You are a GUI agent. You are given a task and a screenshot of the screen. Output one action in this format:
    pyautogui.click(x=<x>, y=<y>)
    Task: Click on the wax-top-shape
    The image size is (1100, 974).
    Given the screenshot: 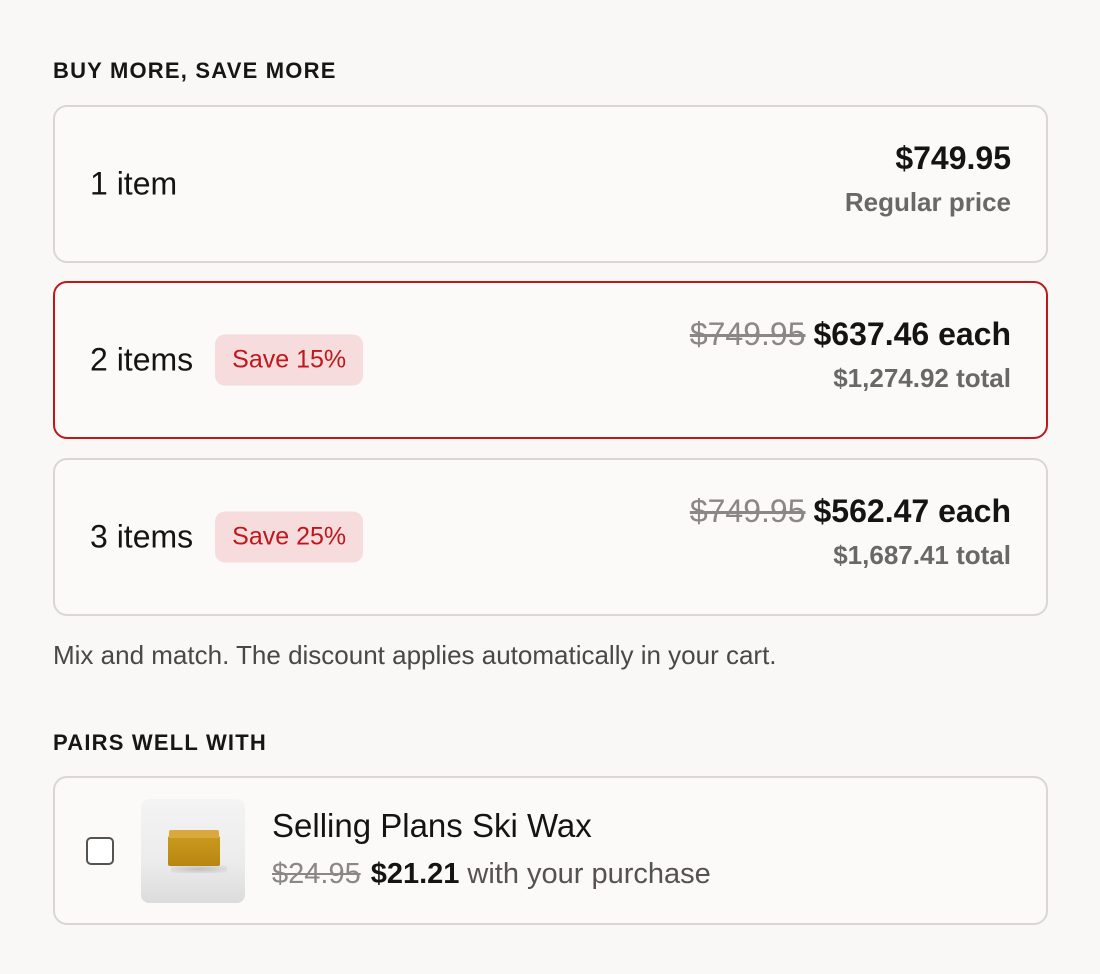 What is the action you would take?
    pyautogui.click(x=194, y=834)
    